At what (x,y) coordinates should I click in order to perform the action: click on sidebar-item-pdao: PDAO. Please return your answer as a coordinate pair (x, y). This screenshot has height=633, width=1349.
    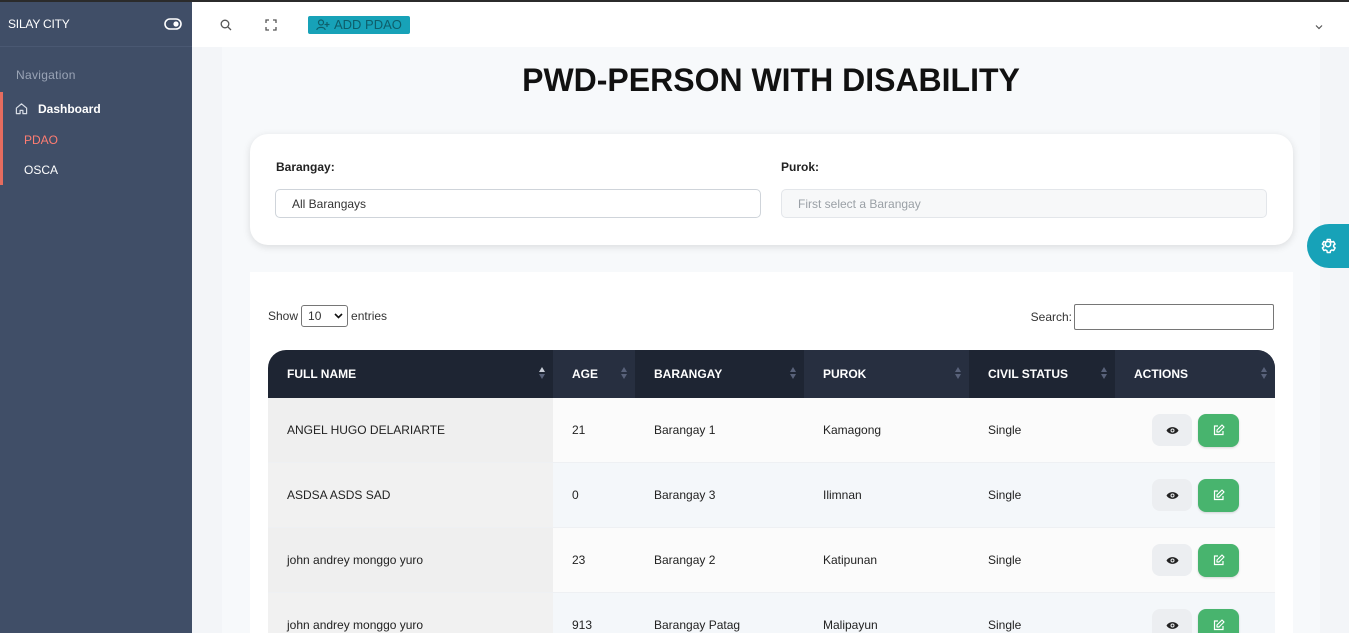
    Looking at the image, I should click on (97, 140).